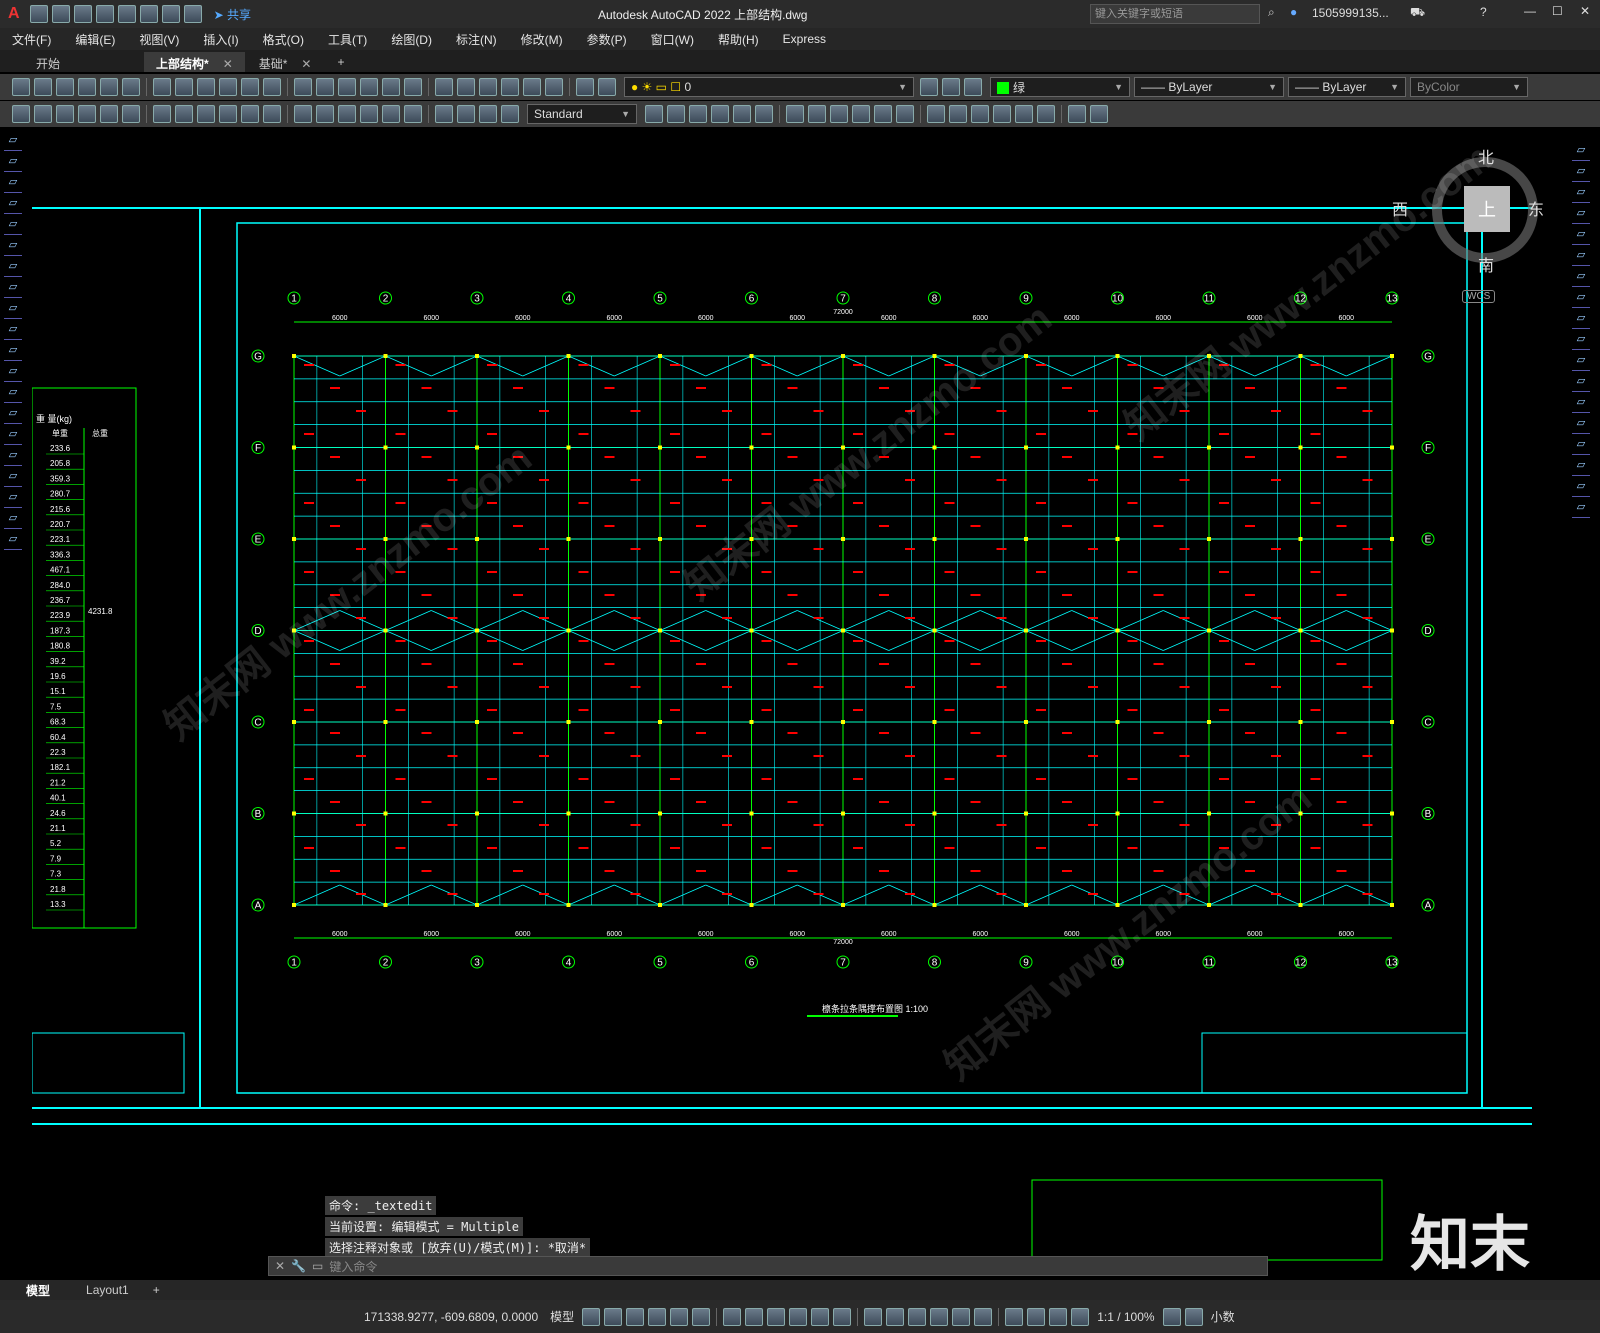  What do you see at coordinates (476, 39) in the screenshot?
I see `menu-dimension: 标注(N)` at bounding box center [476, 39].